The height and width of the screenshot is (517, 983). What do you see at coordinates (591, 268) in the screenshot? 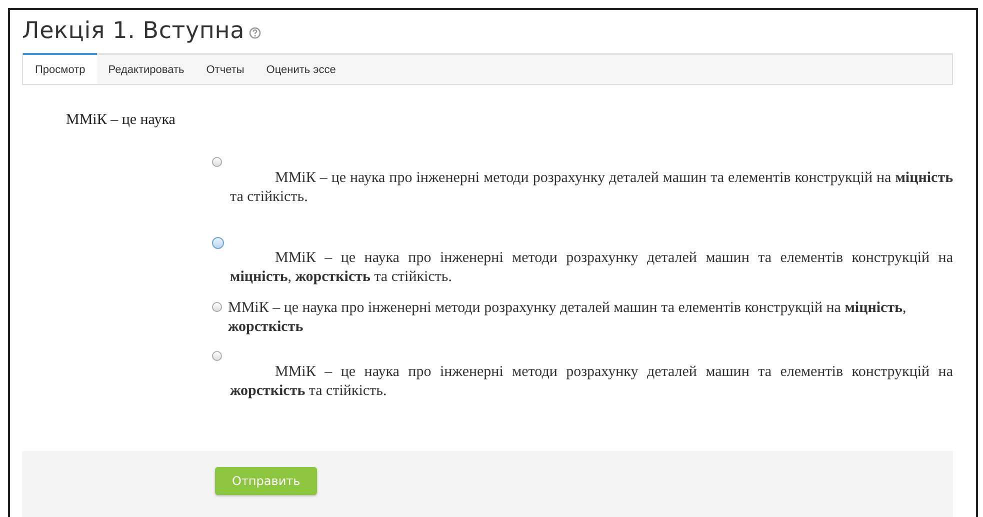
I see `answer-option-text: ММіК – це наука про інженерні методи розрахунку деталей машин та елементів конструкцій на міцність, жорсткість та стійкість.` at bounding box center [591, 268].